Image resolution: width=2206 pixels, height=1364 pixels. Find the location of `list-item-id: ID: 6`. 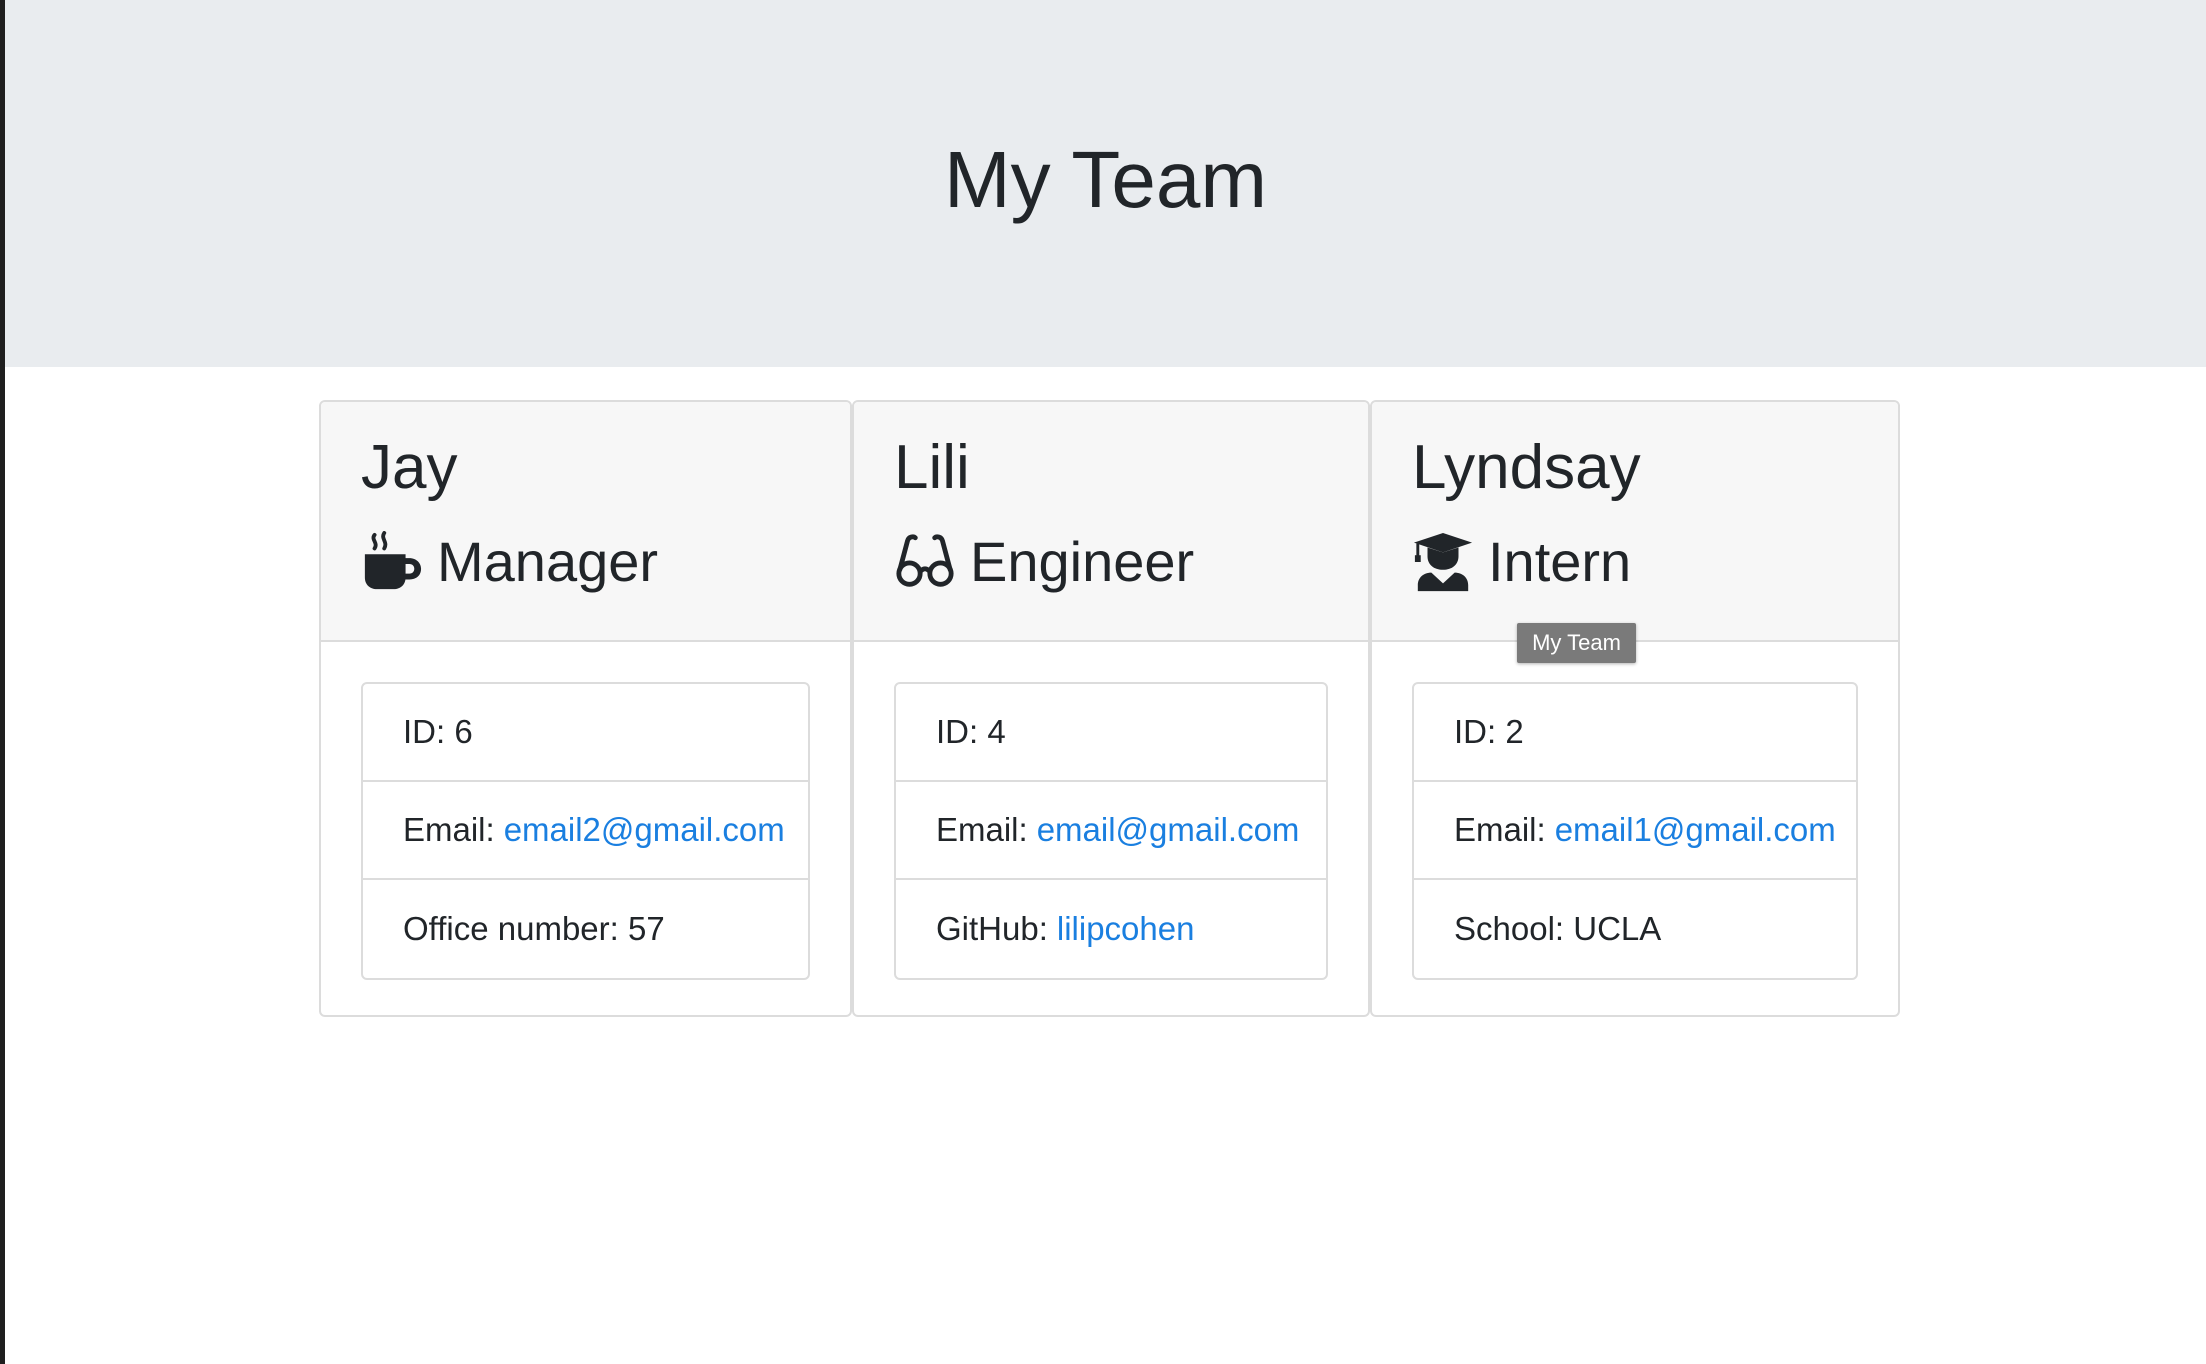

list-item-id: ID: 6 is located at coordinates (585, 733).